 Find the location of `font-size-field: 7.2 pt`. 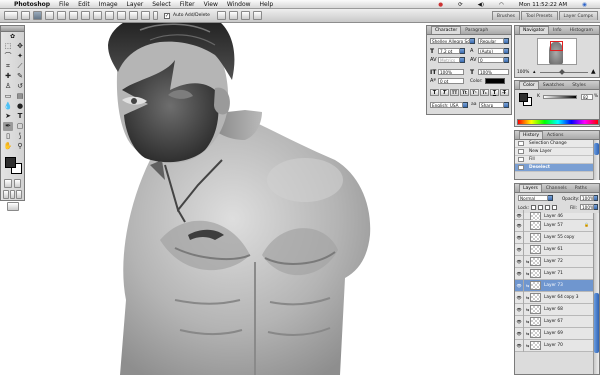

font-size-field: 7.2 pt is located at coordinates (449, 51).